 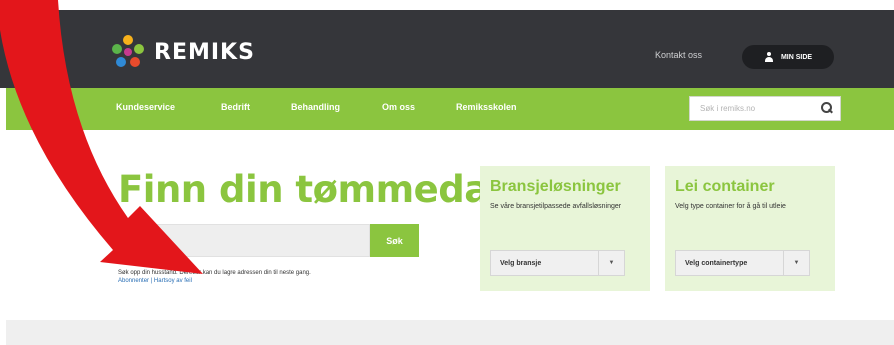 I want to click on contact-link: Kontakt oss, so click(x=678, y=55).